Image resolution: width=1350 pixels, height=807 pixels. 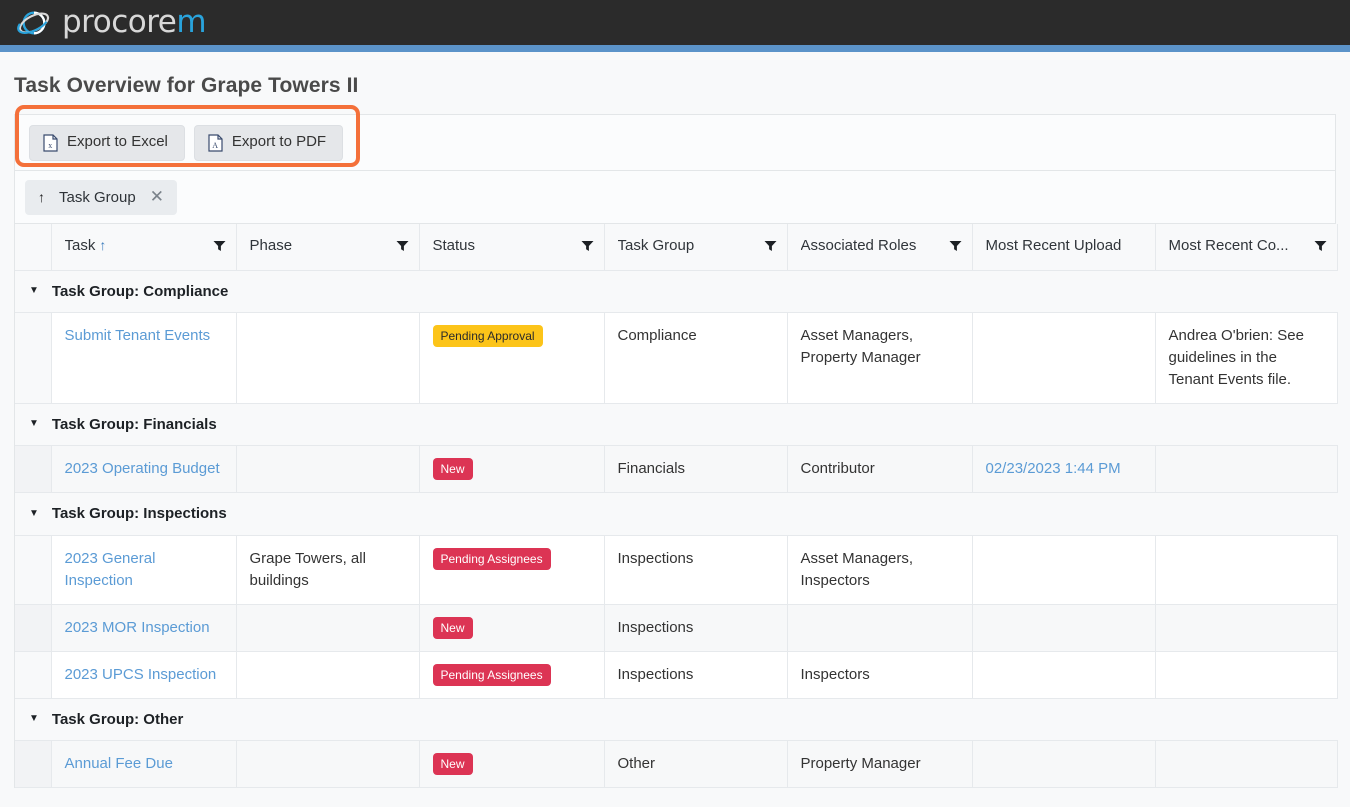 I want to click on table-row: 2023 MOR Inspection New Inspections, so click(x=676, y=628).